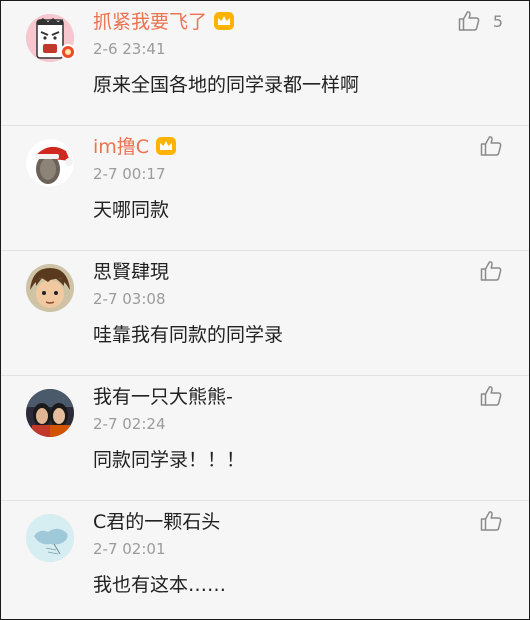 The width and height of the screenshot is (530, 620). I want to click on comment-time: 2-7 03:08, so click(129, 299).